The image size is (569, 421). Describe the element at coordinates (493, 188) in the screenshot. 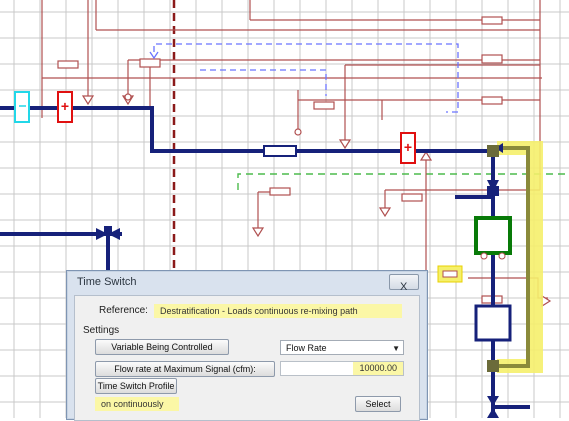

I see `valve-right` at that location.